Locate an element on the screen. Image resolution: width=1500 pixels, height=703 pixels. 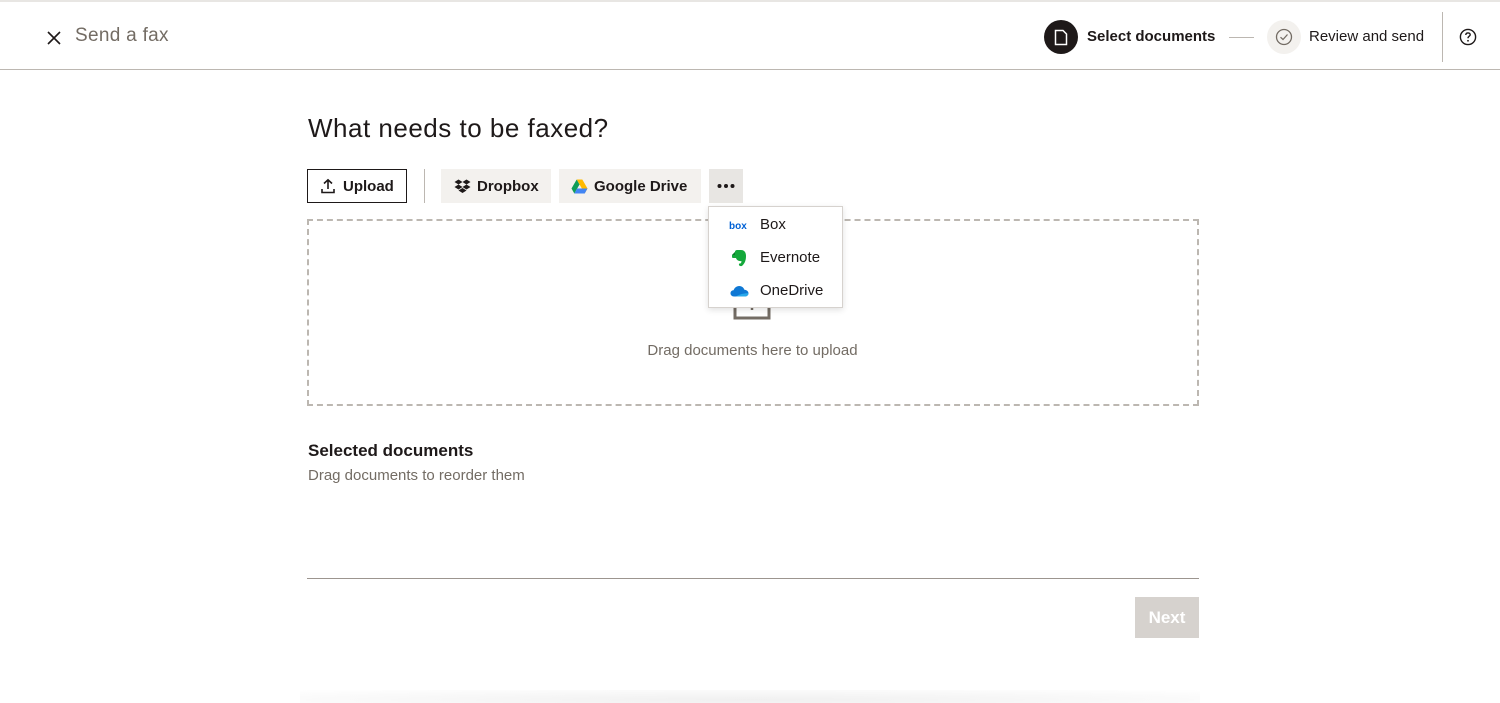
google-drive-logo-icon is located at coordinates (579, 186).